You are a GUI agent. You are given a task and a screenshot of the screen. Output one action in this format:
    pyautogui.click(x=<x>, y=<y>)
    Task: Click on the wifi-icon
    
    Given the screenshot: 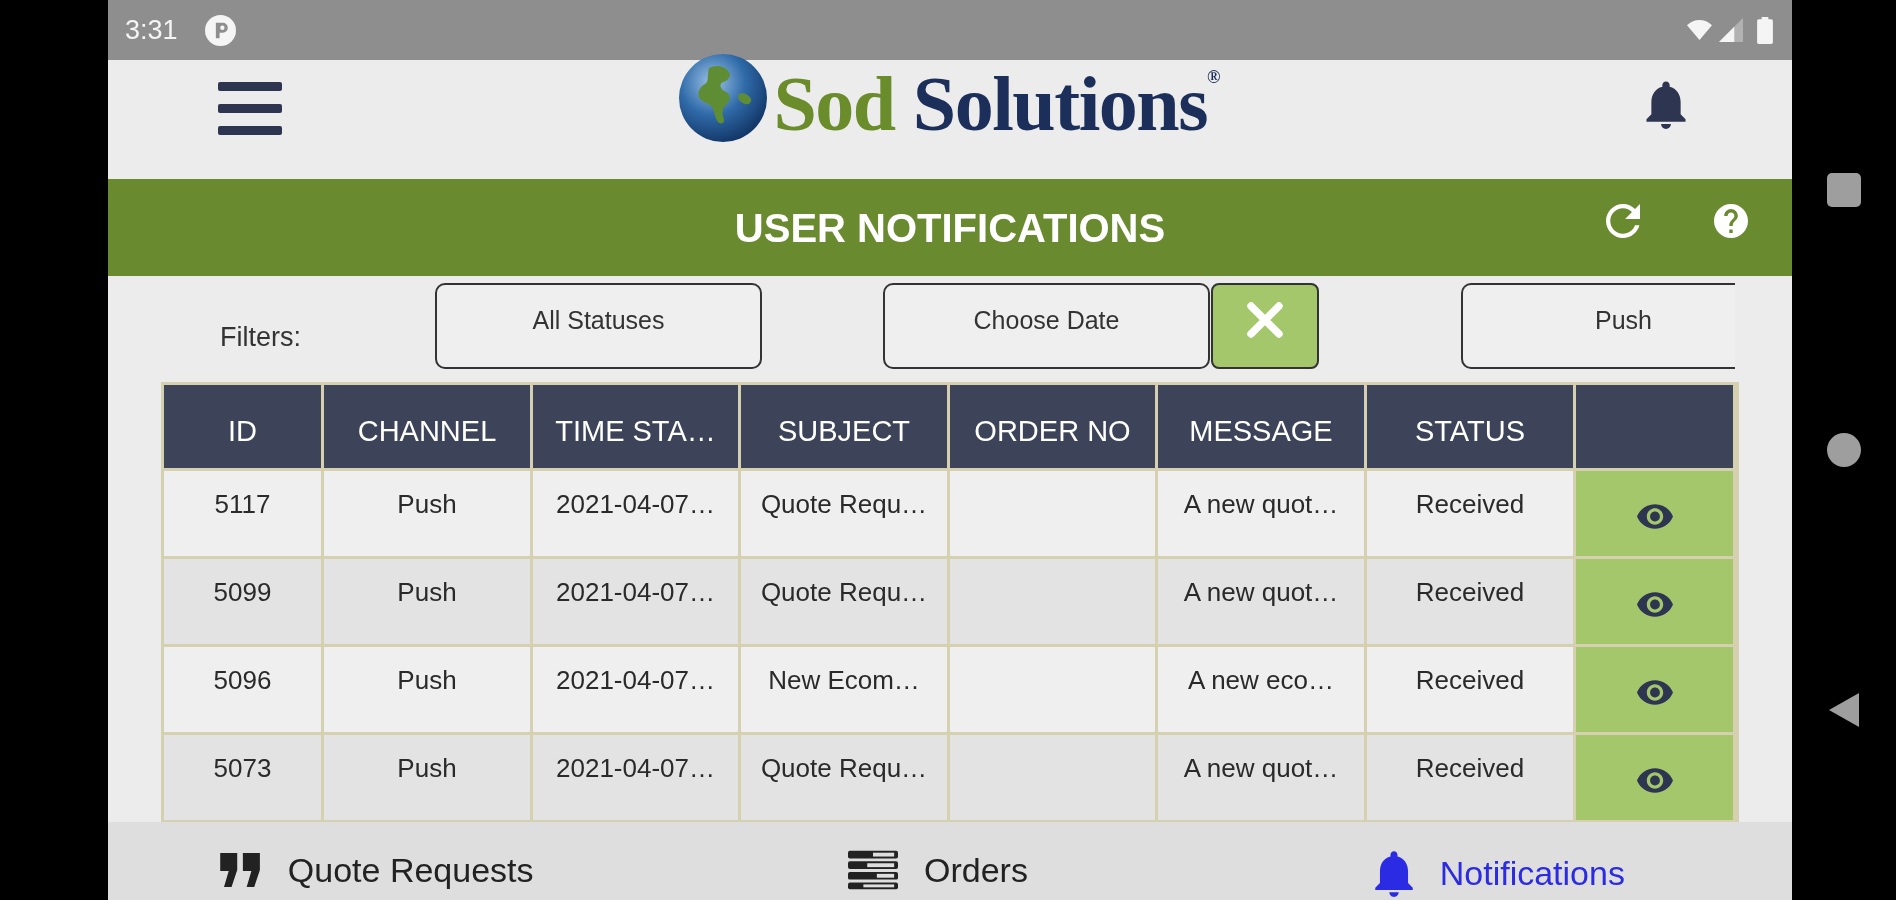 What is the action you would take?
    pyautogui.click(x=1699, y=30)
    